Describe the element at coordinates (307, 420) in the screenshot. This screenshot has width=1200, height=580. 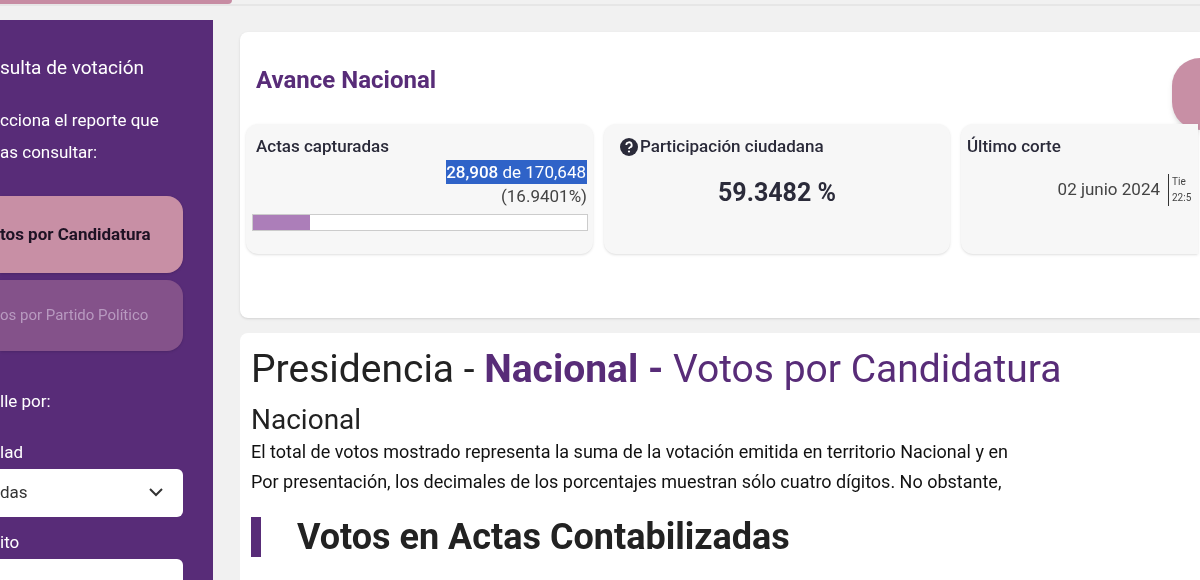
I see `subtitle: Nacional` at that location.